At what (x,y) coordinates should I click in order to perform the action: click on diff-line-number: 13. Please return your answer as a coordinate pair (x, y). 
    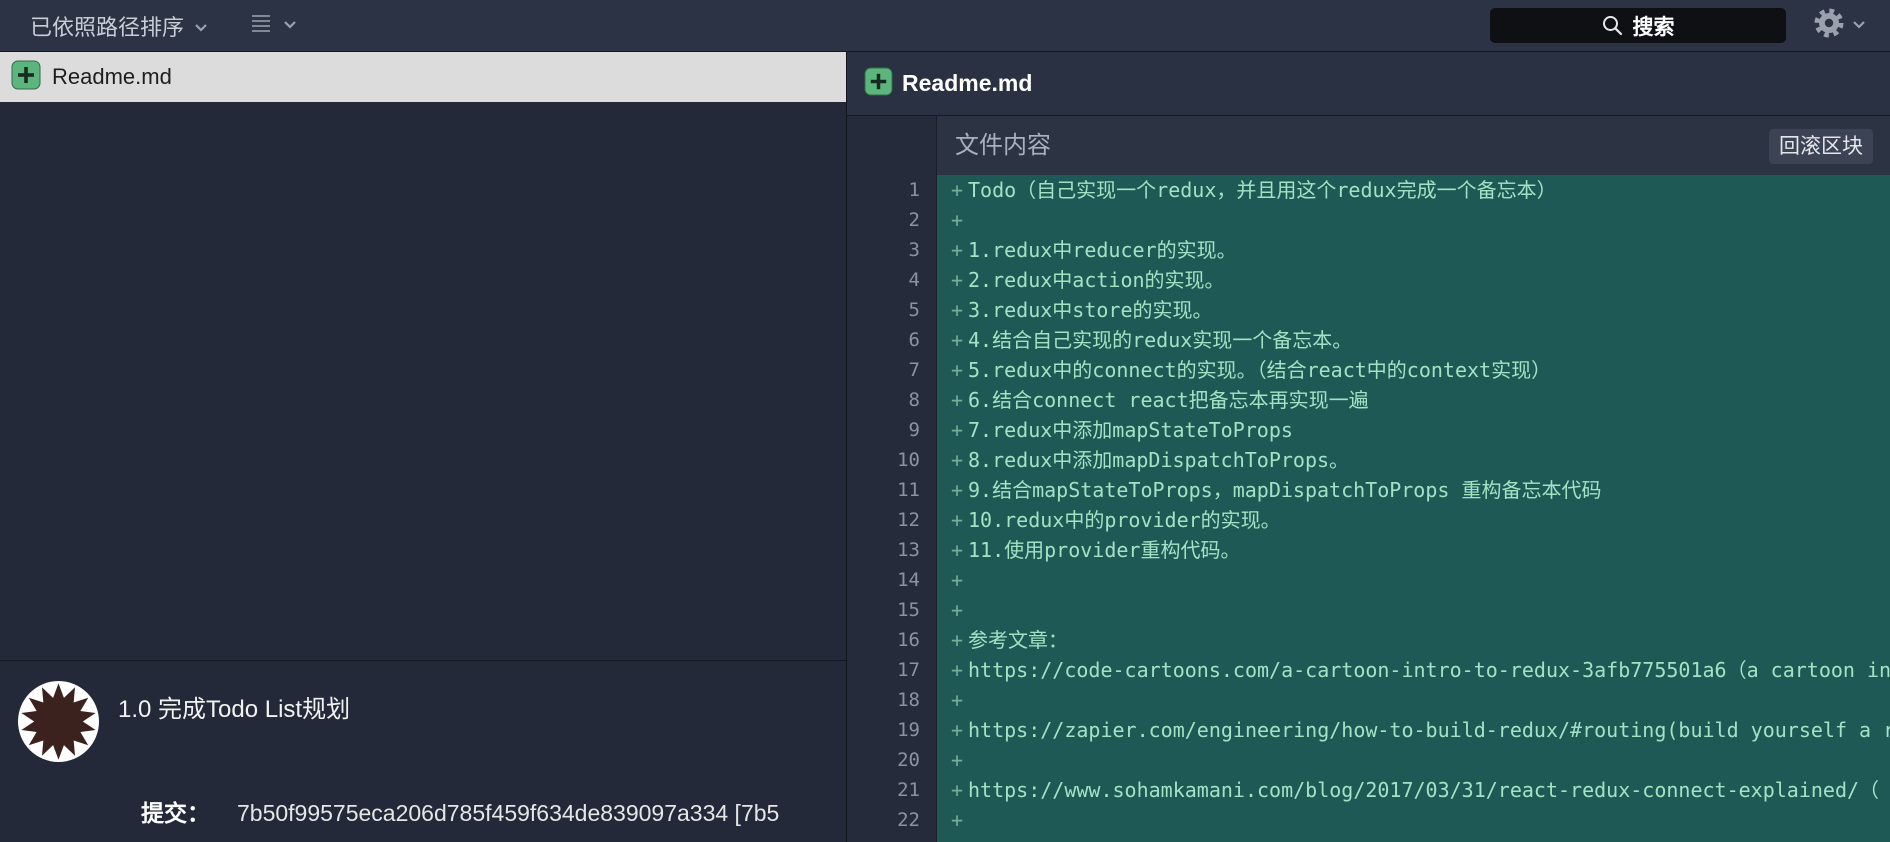
    Looking at the image, I should click on (892, 550).